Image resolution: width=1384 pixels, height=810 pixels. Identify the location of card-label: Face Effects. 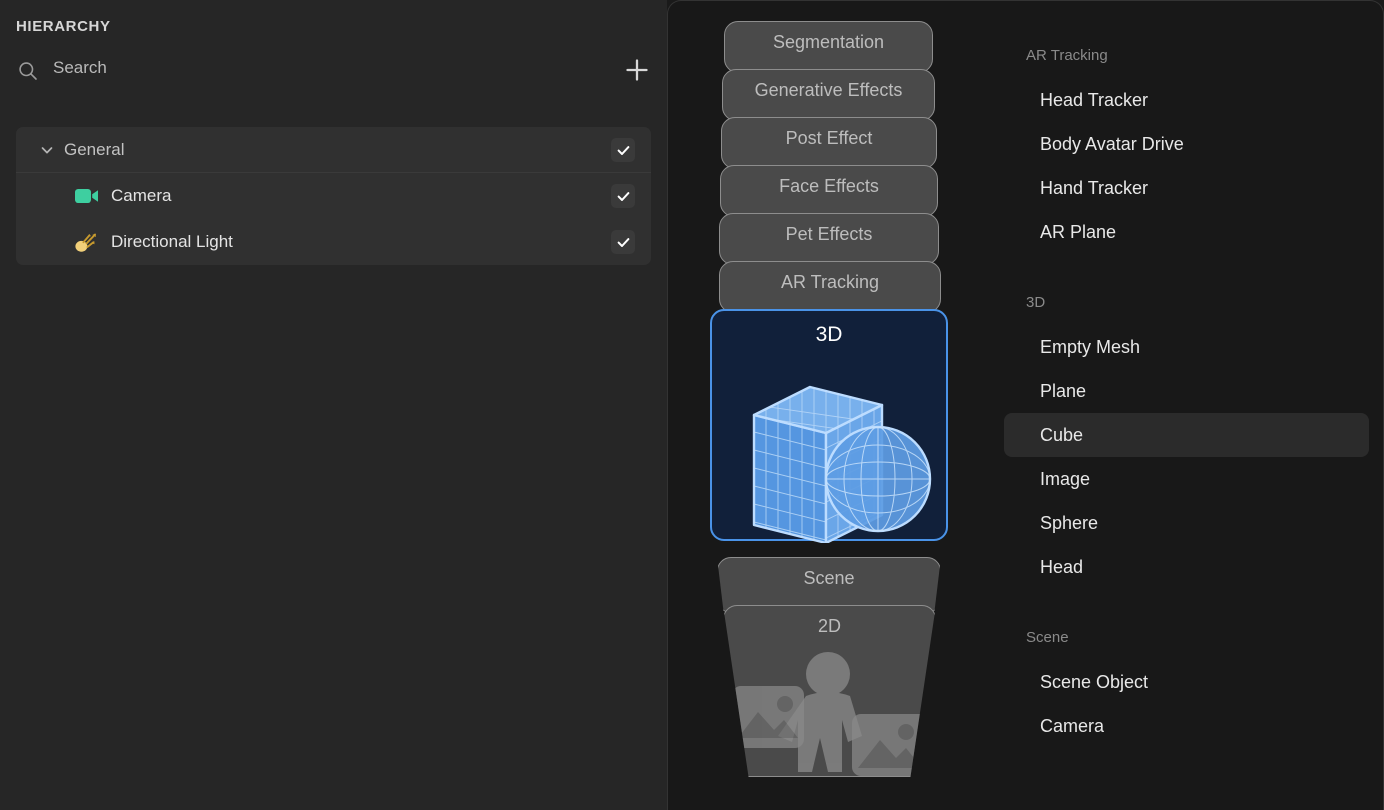
(829, 186).